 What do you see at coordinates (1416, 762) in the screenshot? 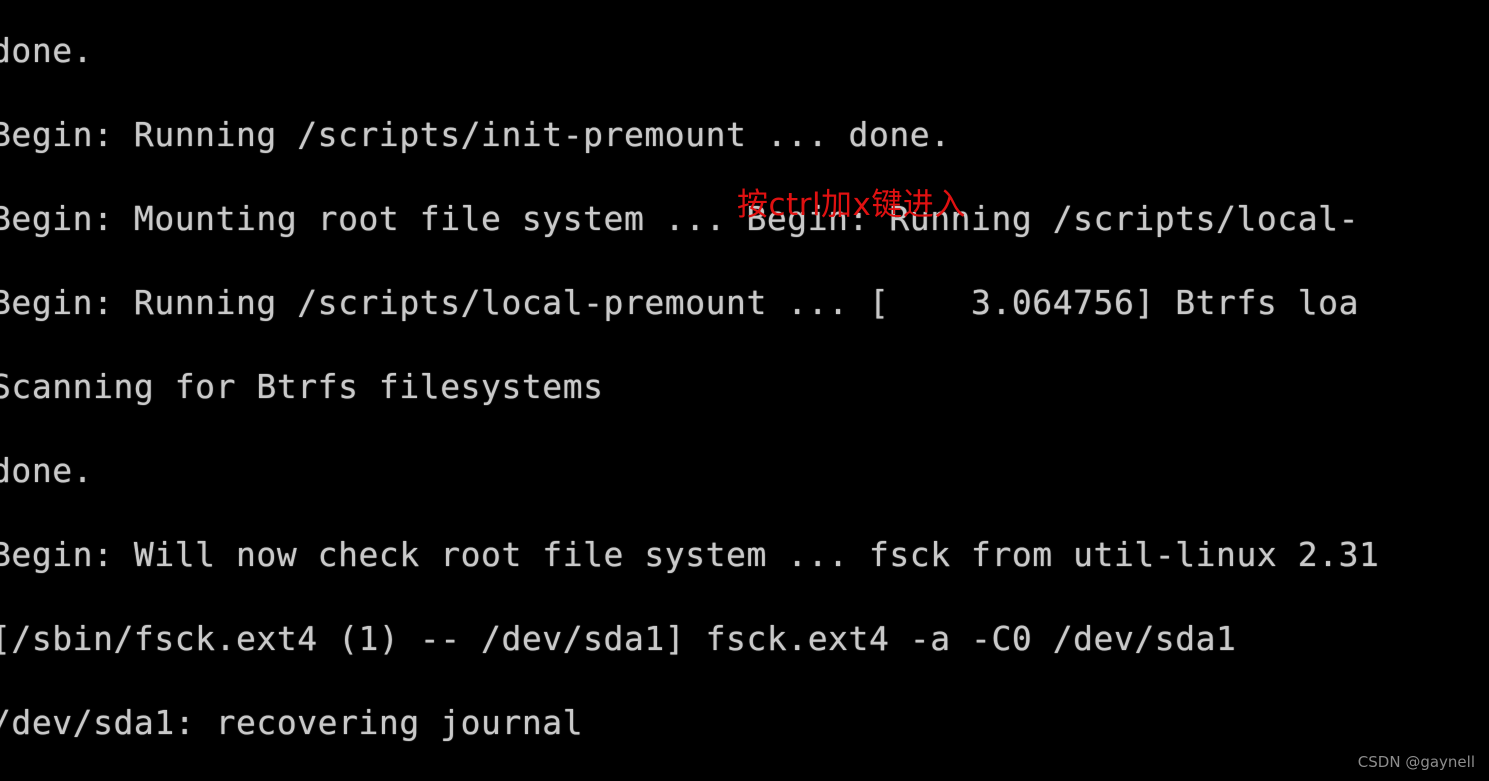
I see `csdn-watermark: CSDN @gaynell` at bounding box center [1416, 762].